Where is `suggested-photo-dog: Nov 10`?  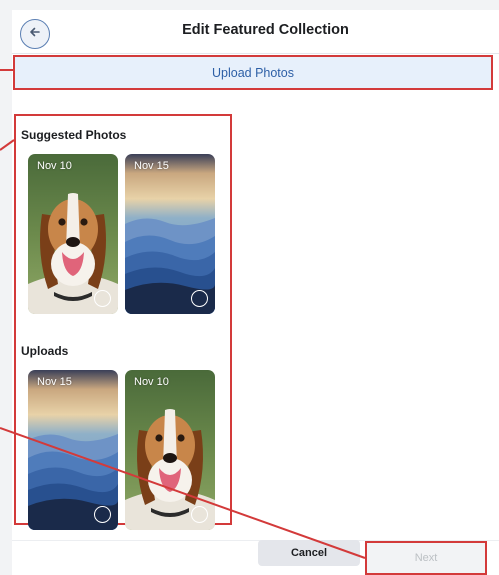
suggested-photo-dog: Nov 10 is located at coordinates (73, 234).